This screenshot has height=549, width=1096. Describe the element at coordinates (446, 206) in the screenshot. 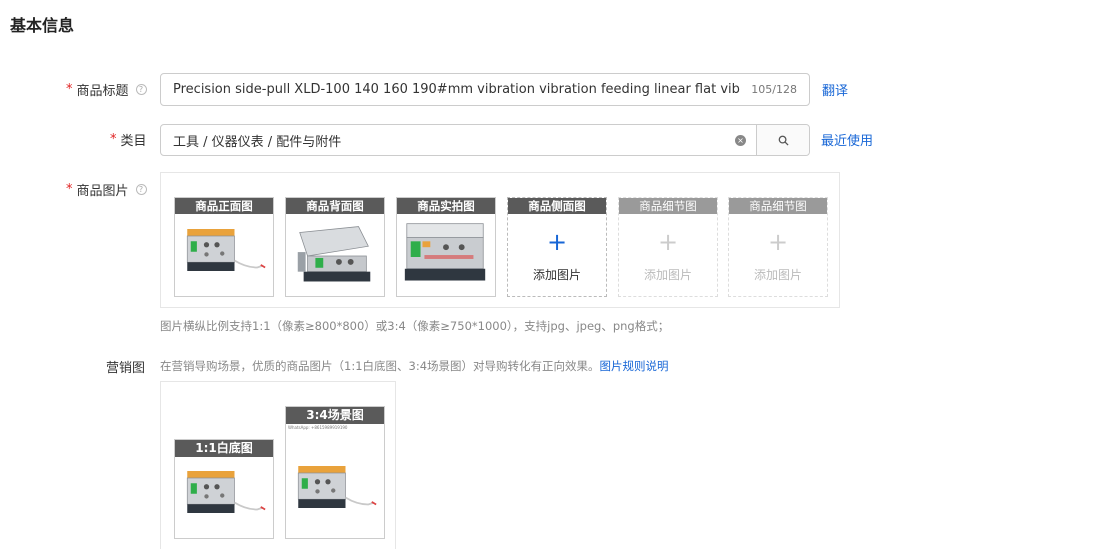

I see `slot-label: 商品实拍图` at that location.